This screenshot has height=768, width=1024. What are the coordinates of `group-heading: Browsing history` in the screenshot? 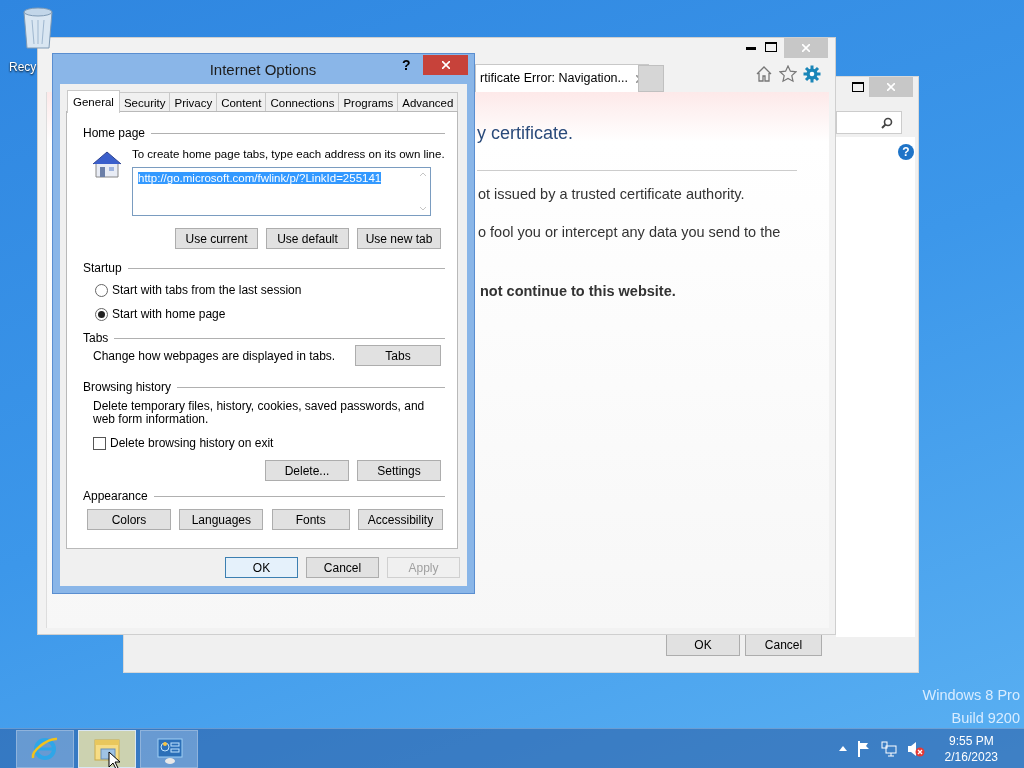 It's located at (127, 388).